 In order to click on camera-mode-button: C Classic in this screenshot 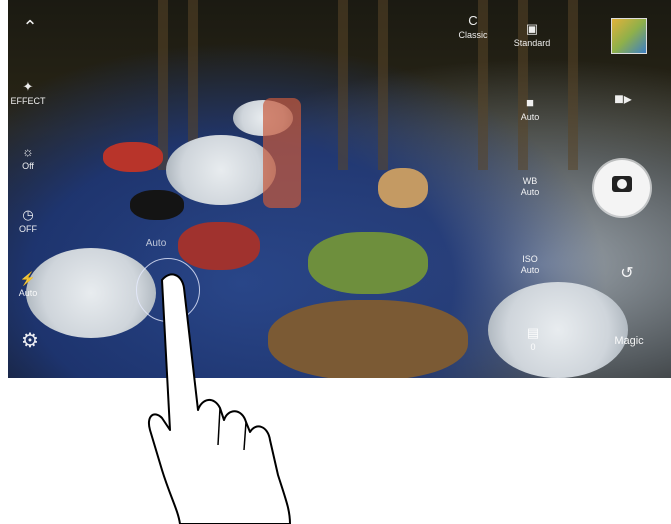, I will do `click(473, 27)`.